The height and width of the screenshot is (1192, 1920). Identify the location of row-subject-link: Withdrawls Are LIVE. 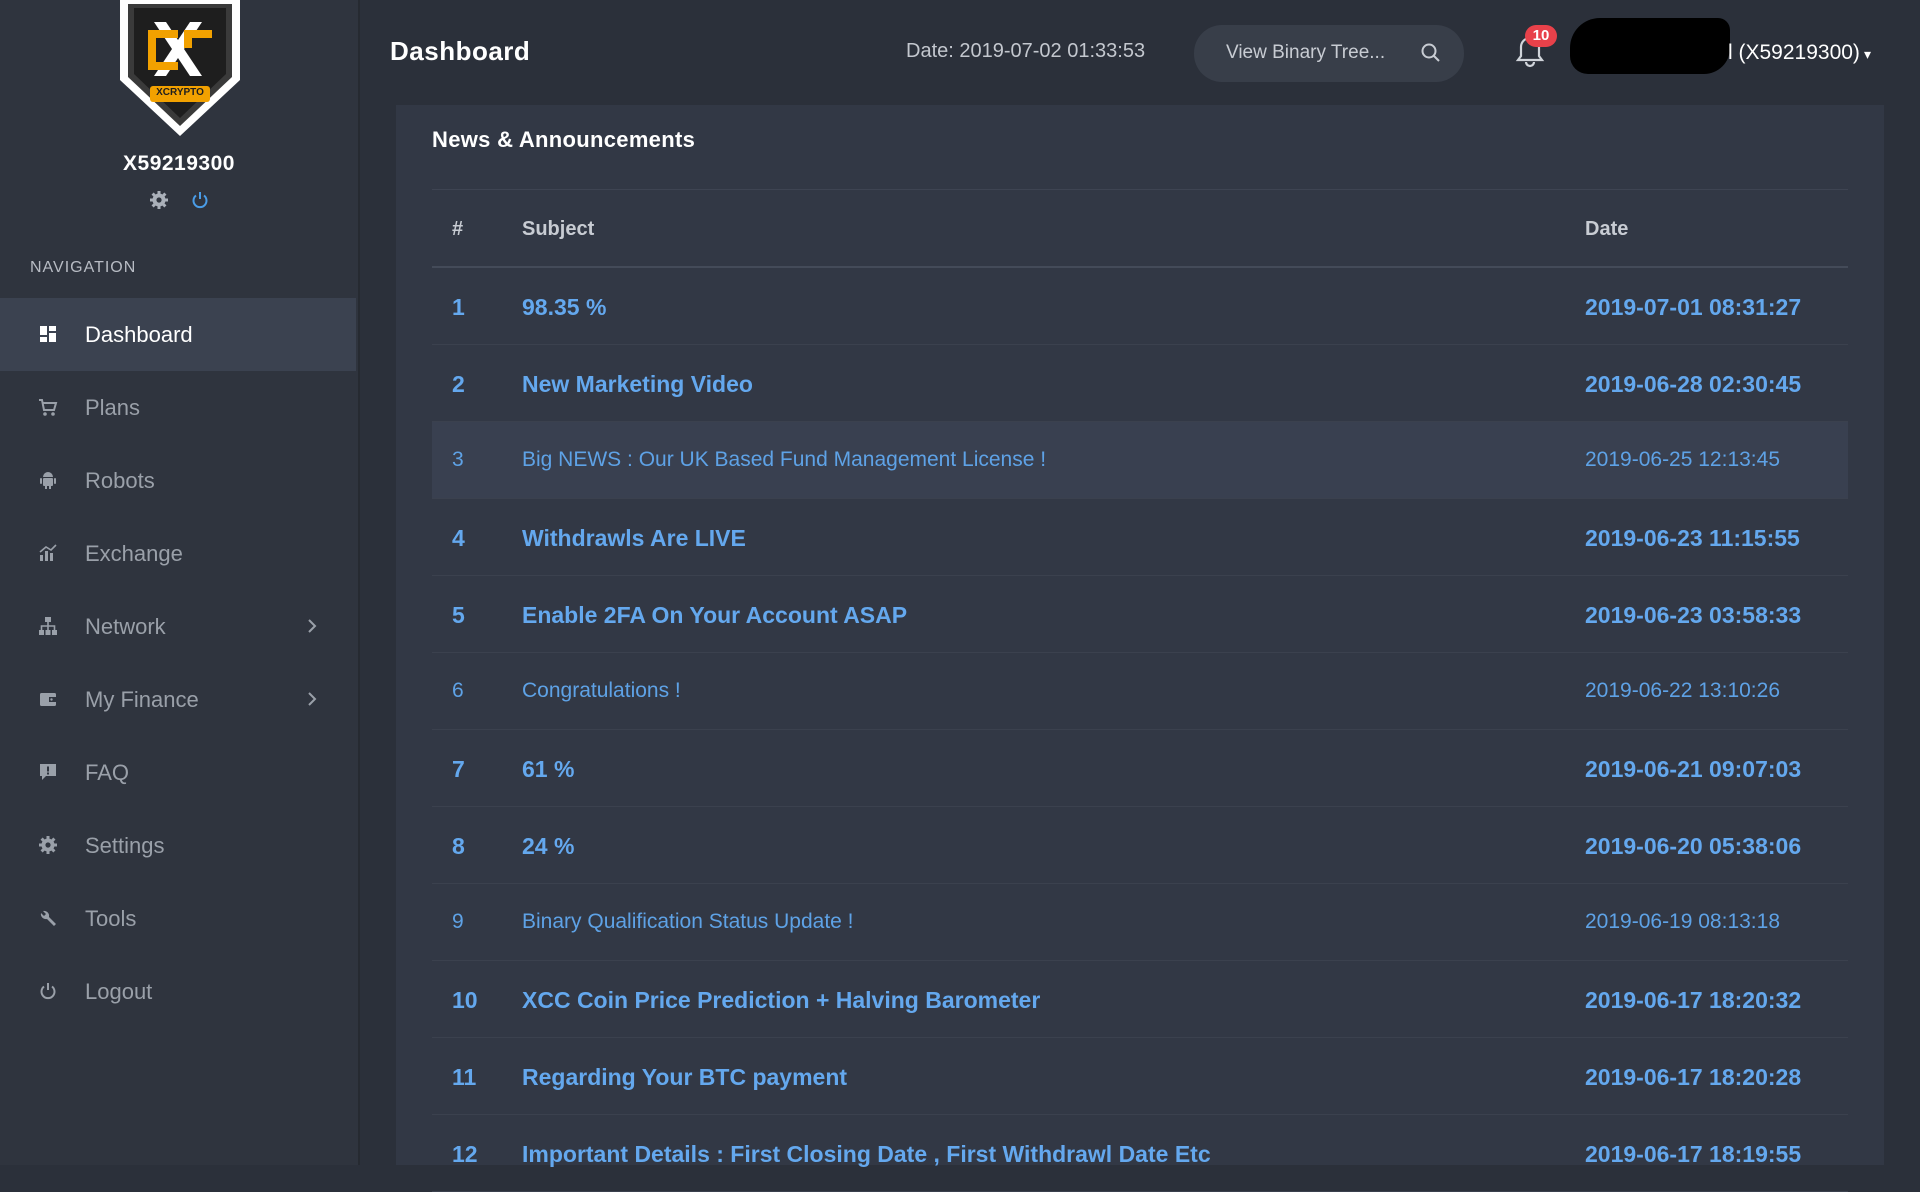
(634, 538).